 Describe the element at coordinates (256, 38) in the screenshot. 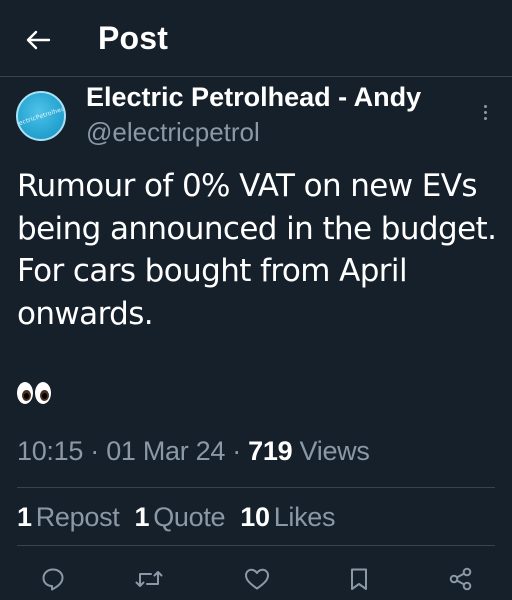

I see `top-bar: Post` at that location.